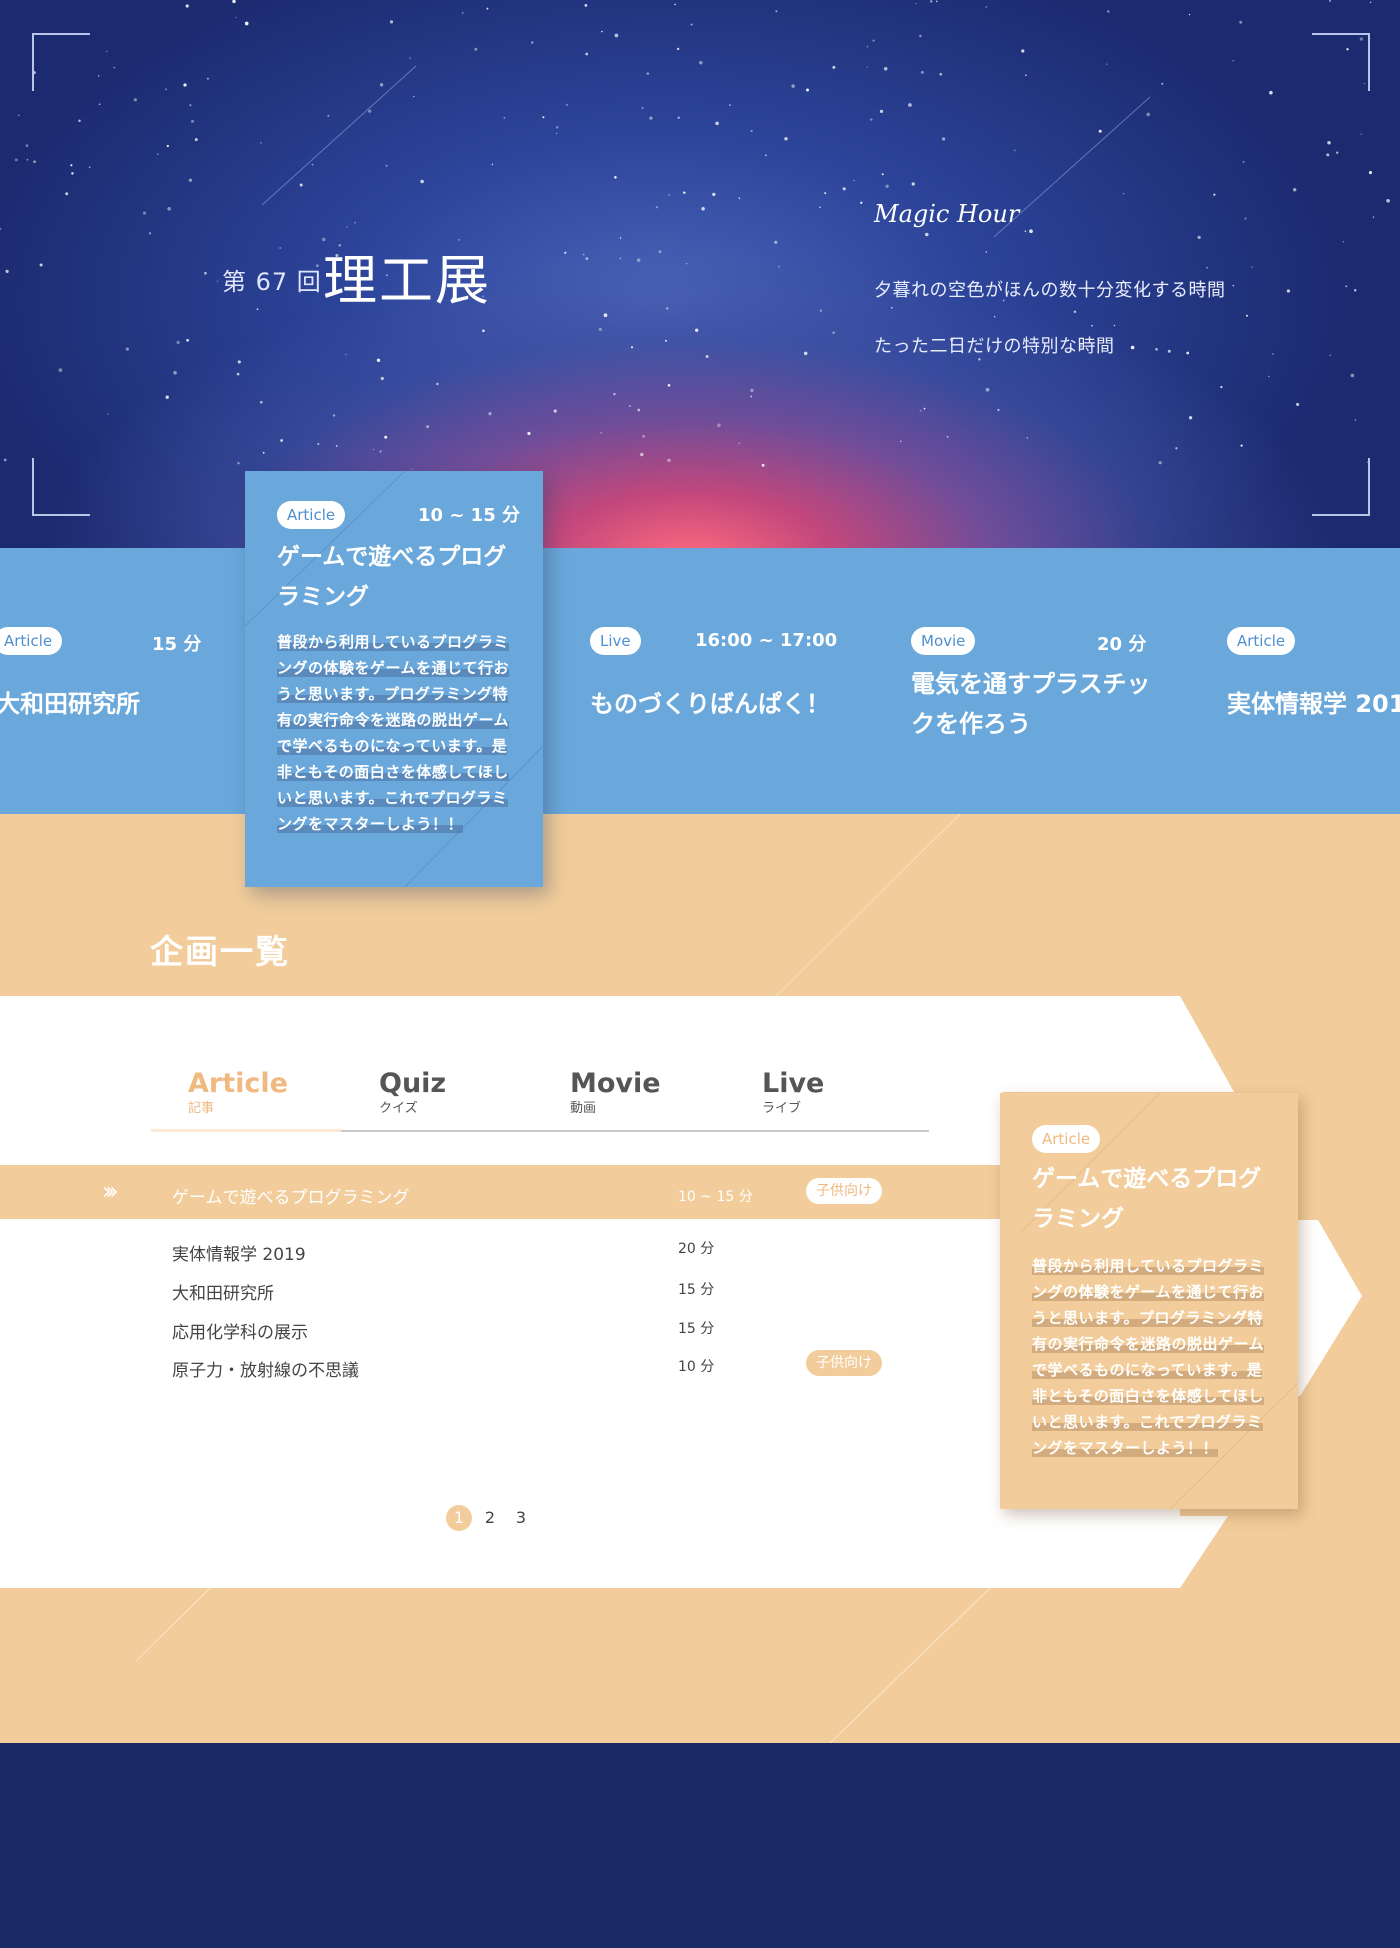  What do you see at coordinates (852, 1092) in the screenshot?
I see `tab-live: Live ライブ` at bounding box center [852, 1092].